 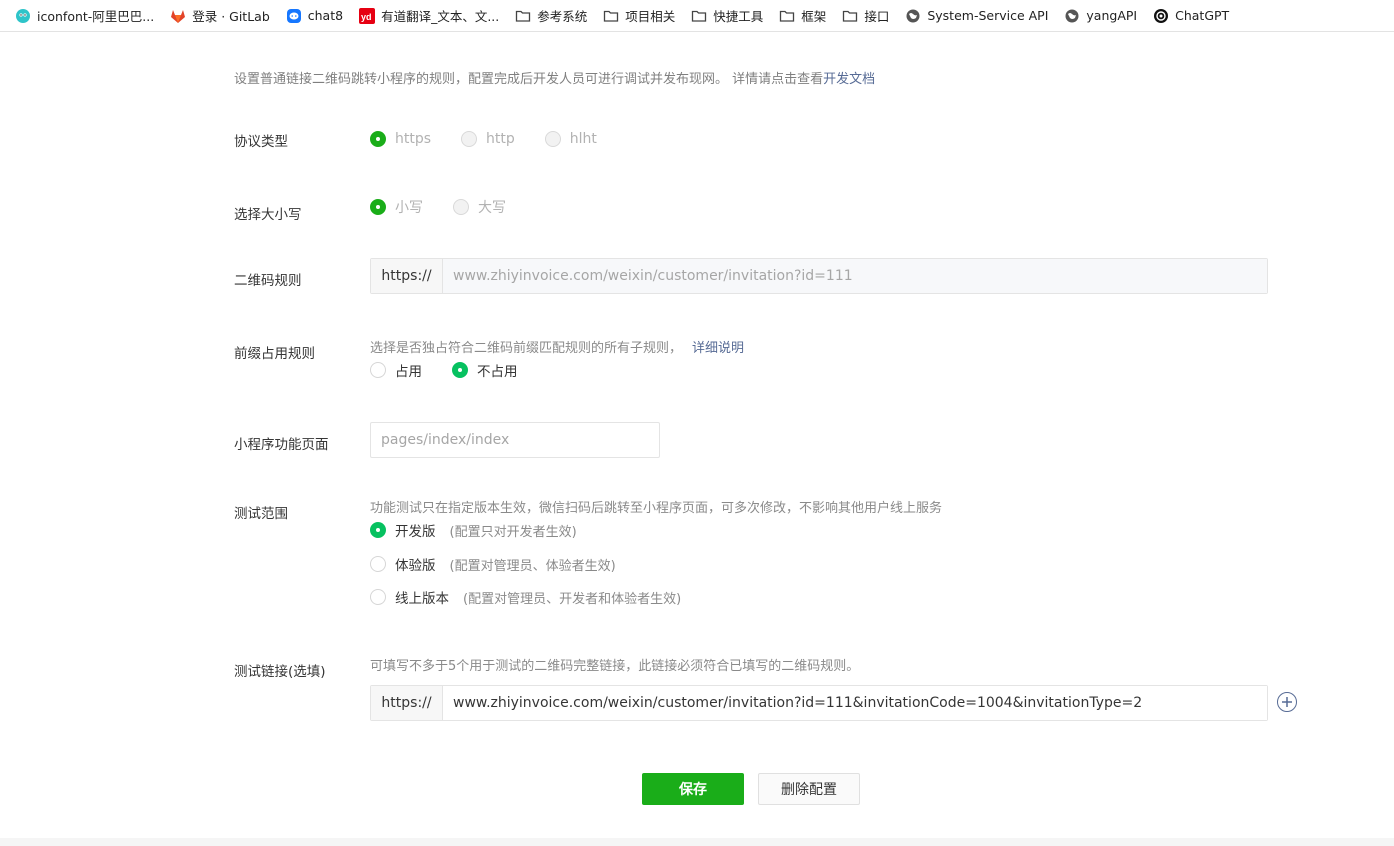 What do you see at coordinates (809, 789) in the screenshot?
I see `delete-config-button: 删除配置` at bounding box center [809, 789].